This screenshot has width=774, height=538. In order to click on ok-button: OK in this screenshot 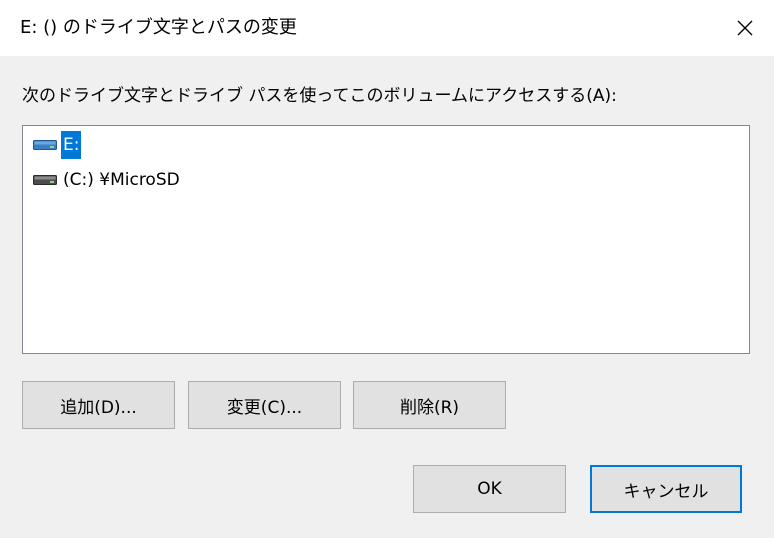, I will do `click(489, 489)`.